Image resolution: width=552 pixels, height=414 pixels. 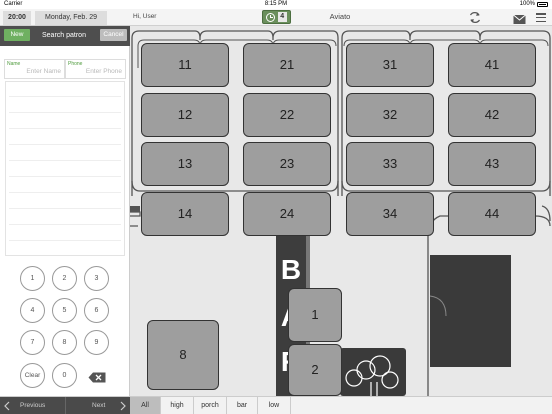 I want to click on chevron-left-icon, so click(x=7, y=406).